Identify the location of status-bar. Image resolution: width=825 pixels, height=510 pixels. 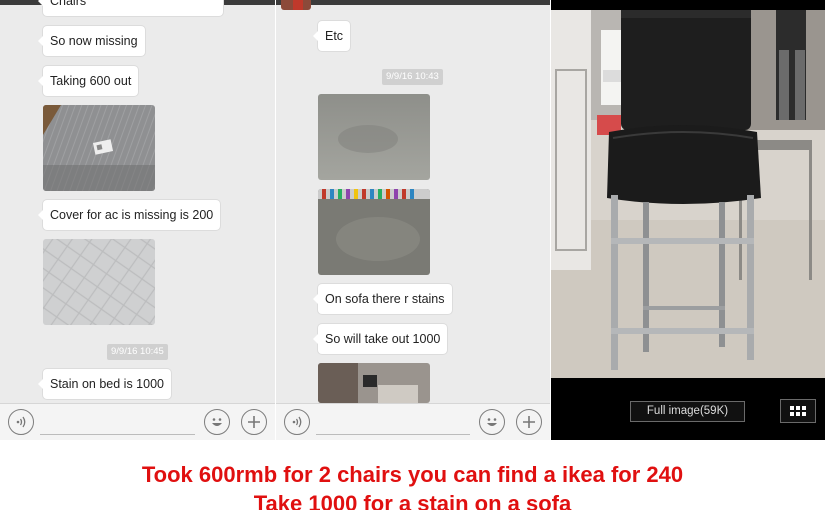
(413, 2).